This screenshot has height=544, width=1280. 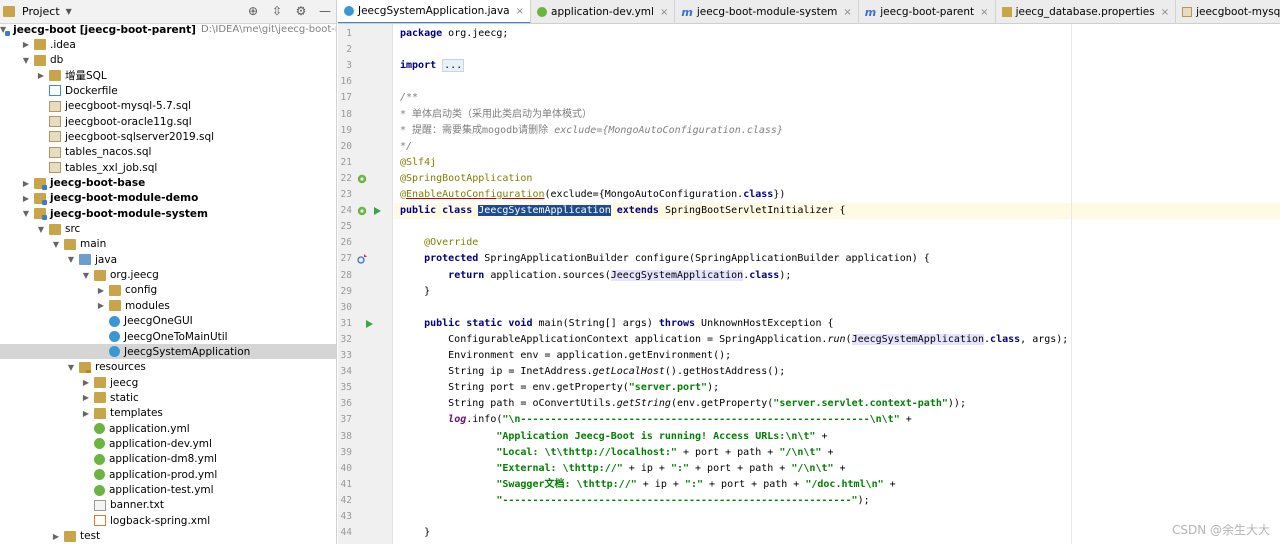 What do you see at coordinates (168, 229) in the screenshot?
I see `tree-item: ▼ src` at bounding box center [168, 229].